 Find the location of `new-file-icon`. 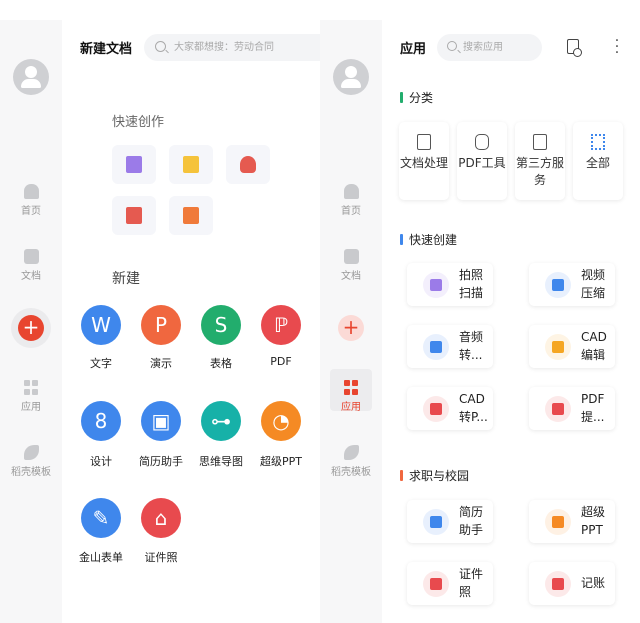

new-file-icon is located at coordinates (191, 164).